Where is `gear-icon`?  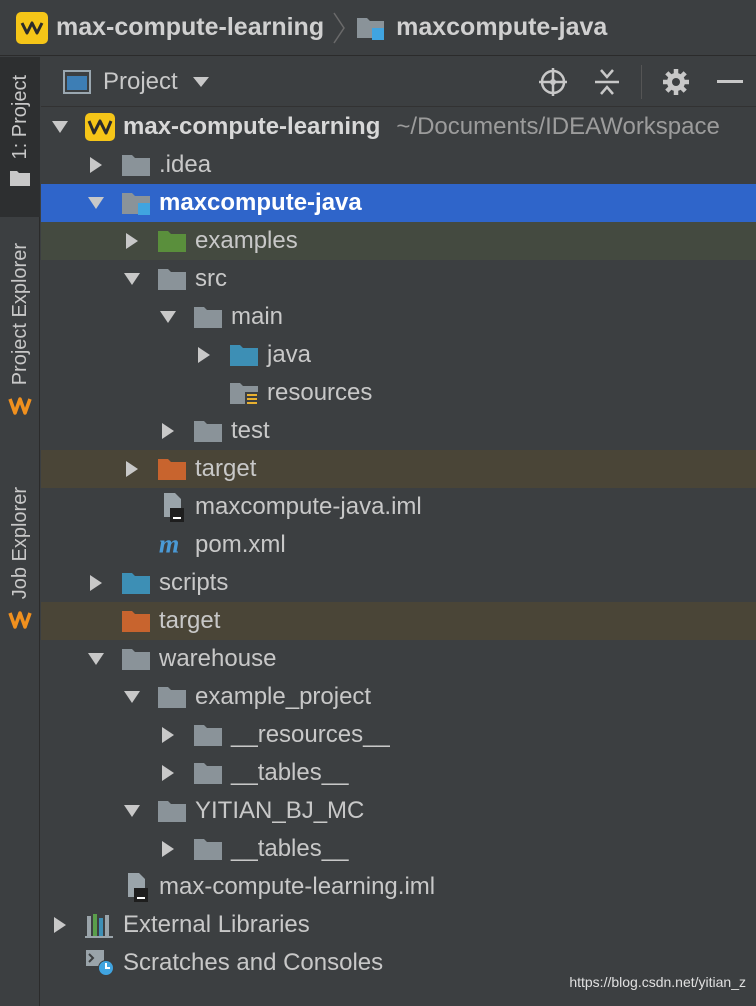
gear-icon is located at coordinates (676, 82).